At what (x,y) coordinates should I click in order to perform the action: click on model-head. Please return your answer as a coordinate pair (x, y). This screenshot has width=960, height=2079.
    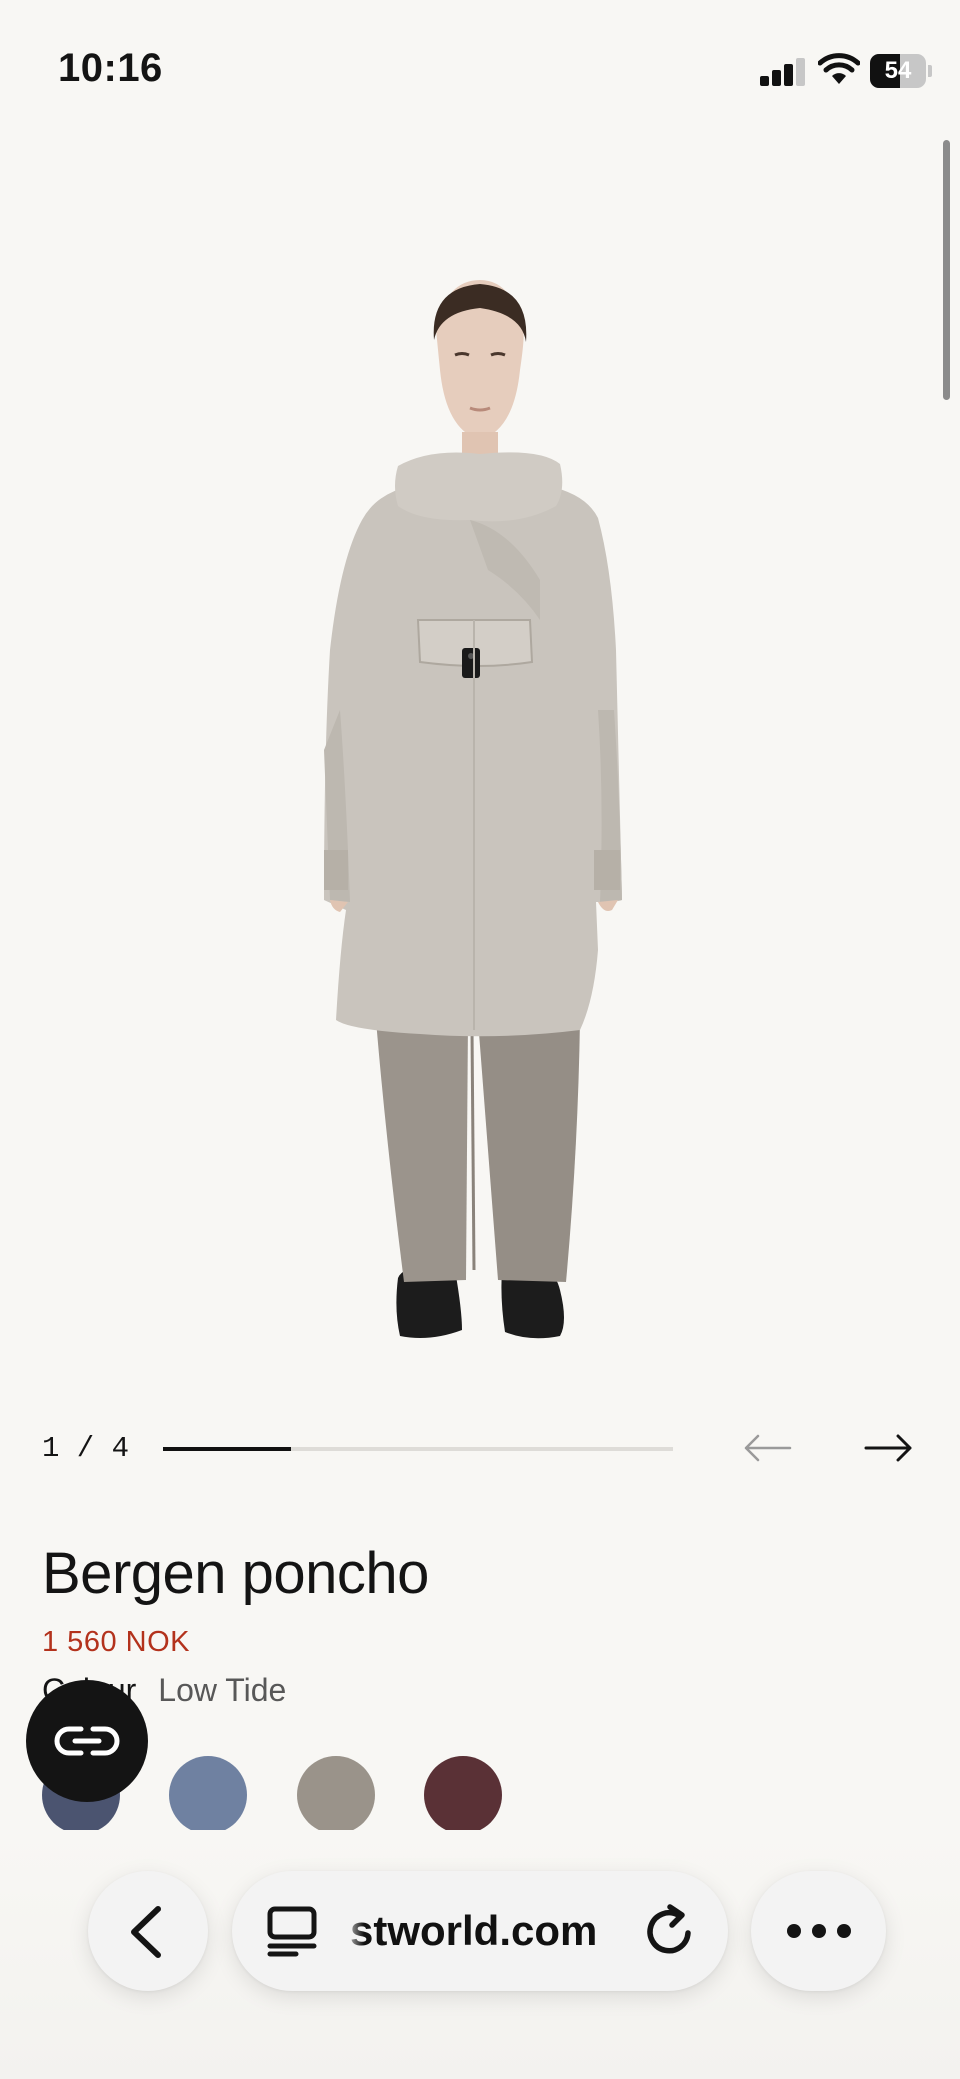
    Looking at the image, I should click on (480, 371).